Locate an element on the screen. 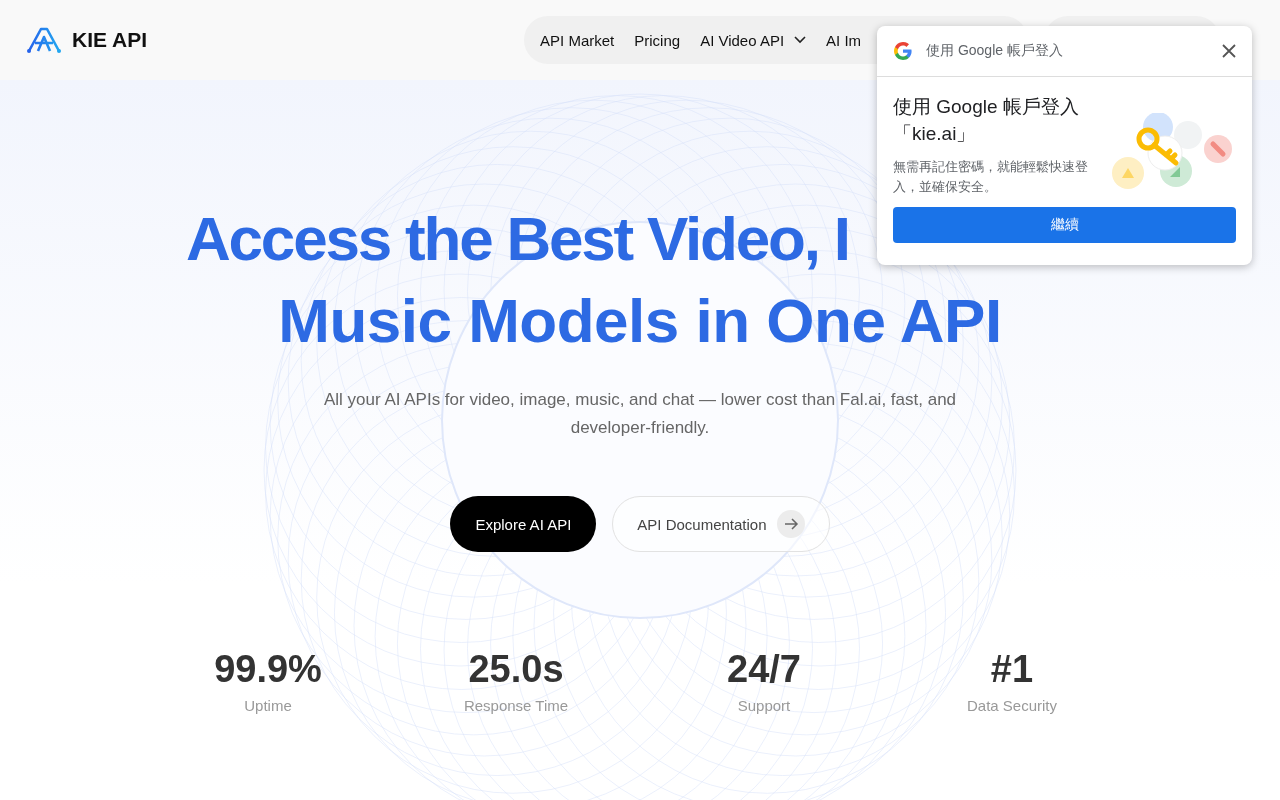  nav-link: AI Video API is located at coordinates (753, 40).